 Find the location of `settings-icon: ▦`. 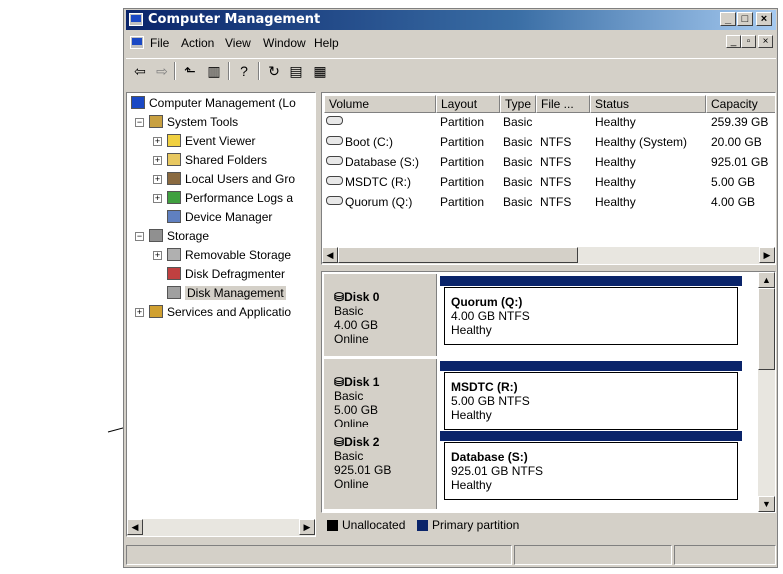

settings-icon: ▦ is located at coordinates (320, 71).